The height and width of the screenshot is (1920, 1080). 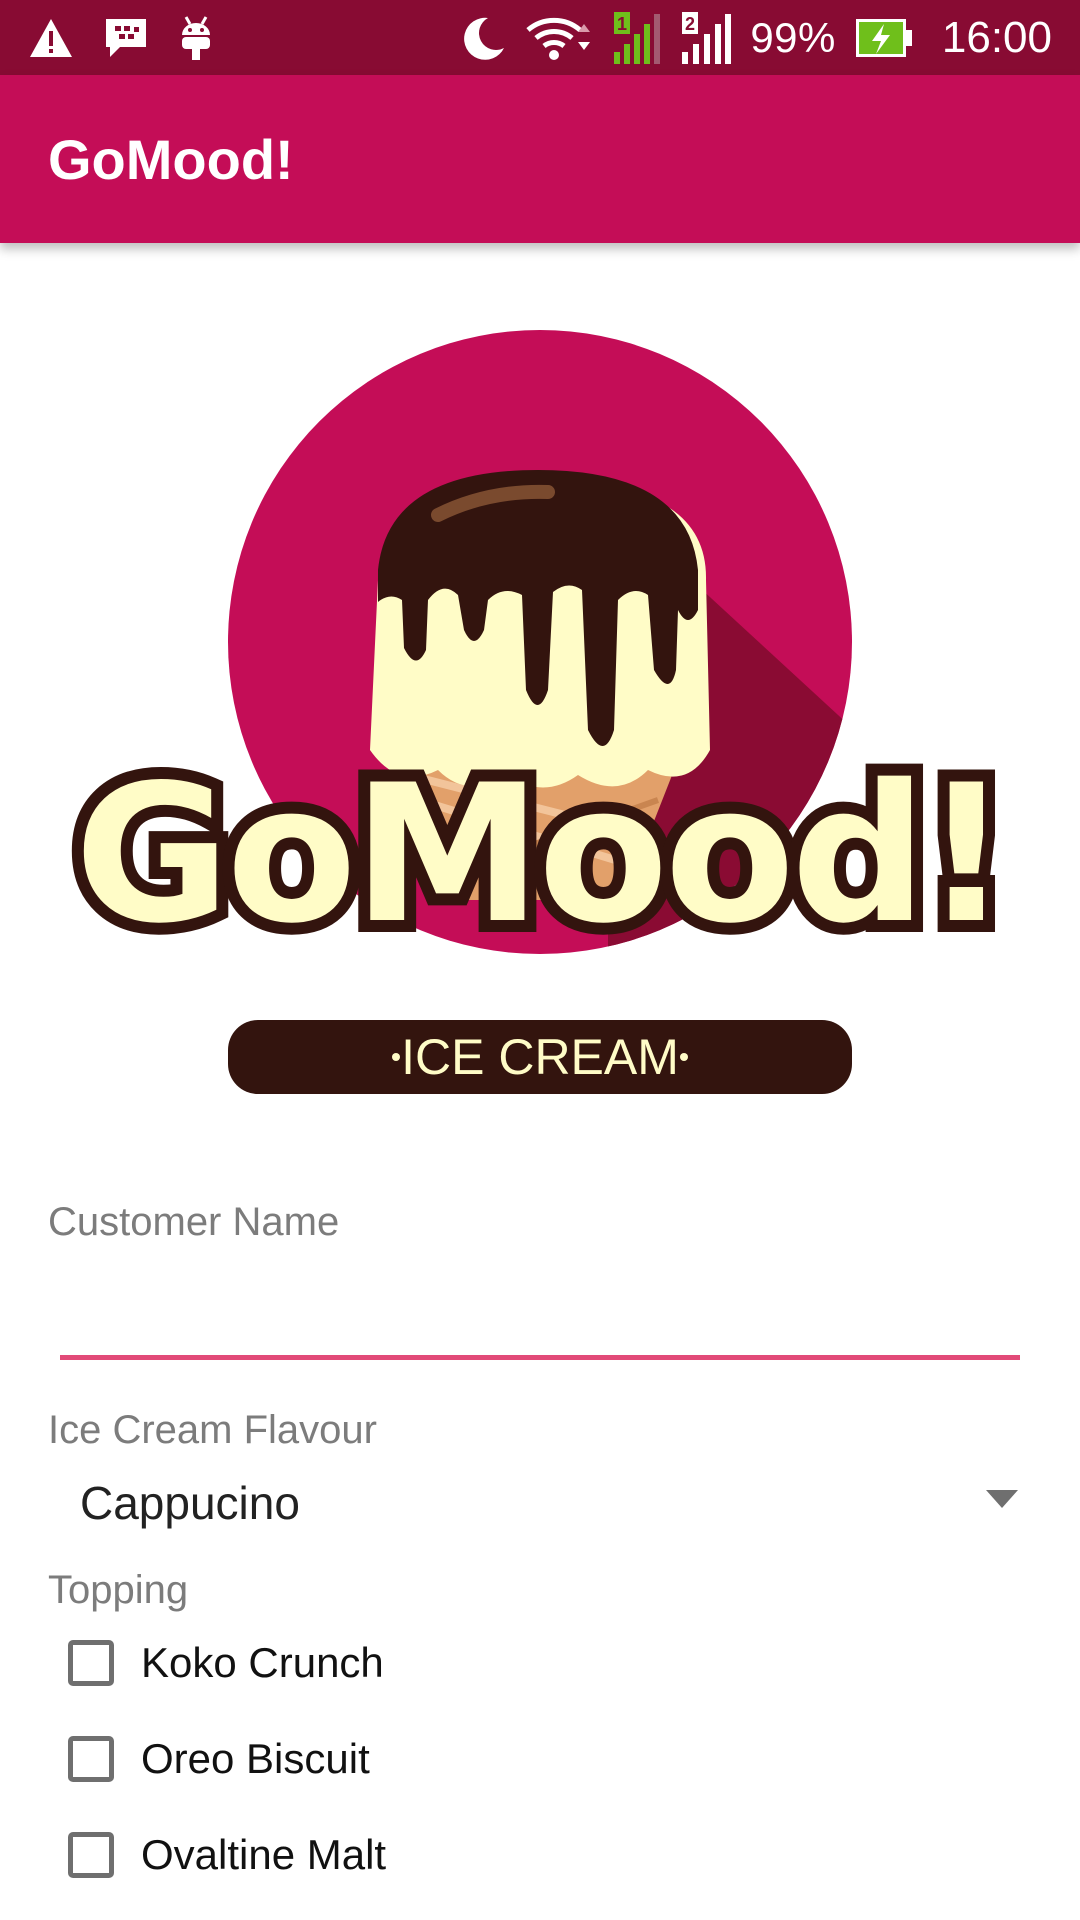 I want to click on wifi-icon, so click(x=559, y=38).